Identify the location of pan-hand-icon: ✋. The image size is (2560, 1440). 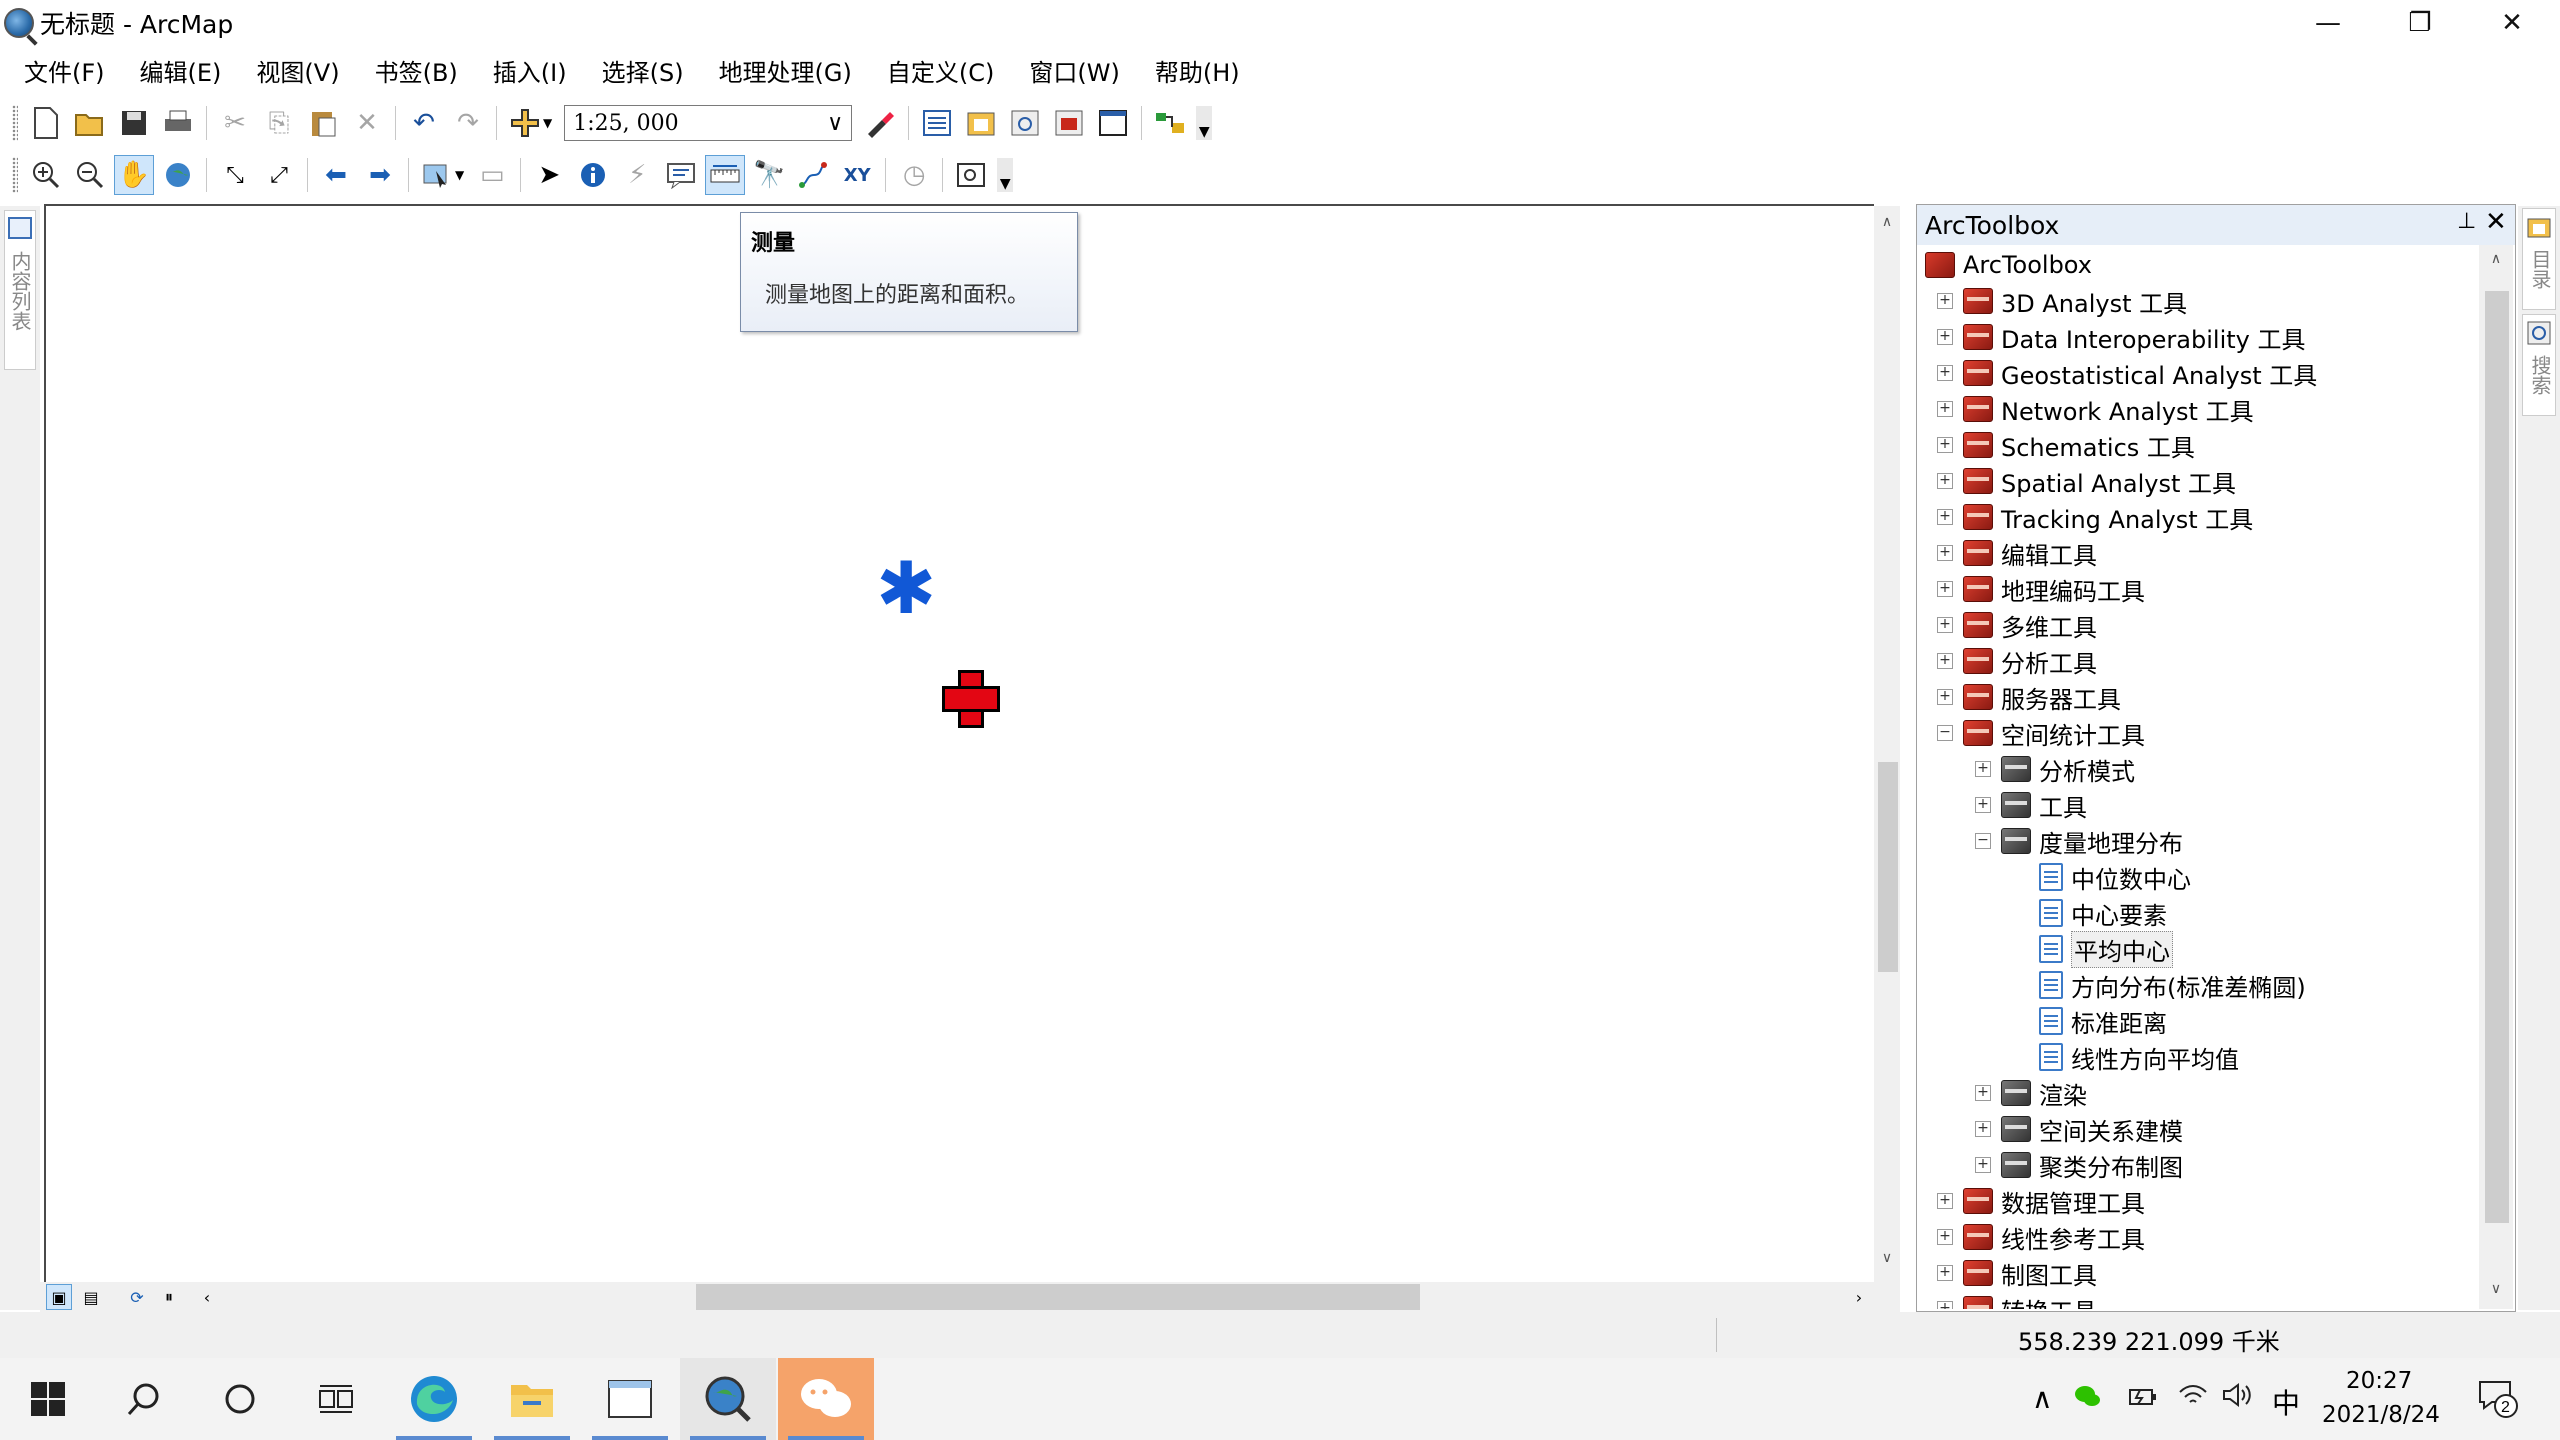
(134, 175).